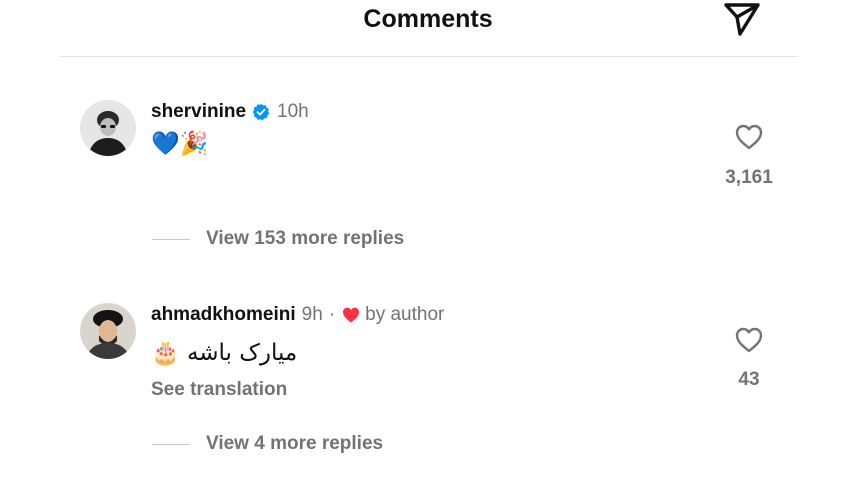 The image size is (856, 482). What do you see at coordinates (224, 353) in the screenshot?
I see `comment-text: میارک باشه 🎂` at bounding box center [224, 353].